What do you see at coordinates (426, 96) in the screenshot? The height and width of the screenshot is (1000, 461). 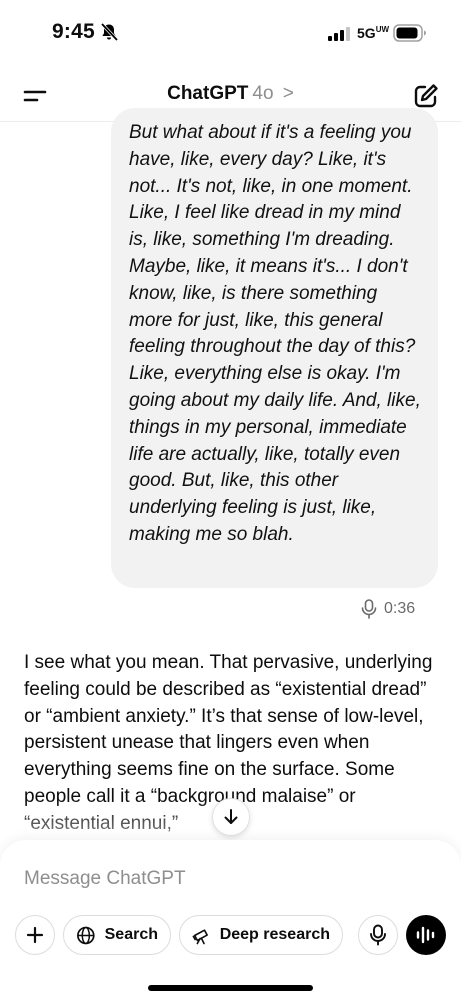 I see `new-chat-icon` at bounding box center [426, 96].